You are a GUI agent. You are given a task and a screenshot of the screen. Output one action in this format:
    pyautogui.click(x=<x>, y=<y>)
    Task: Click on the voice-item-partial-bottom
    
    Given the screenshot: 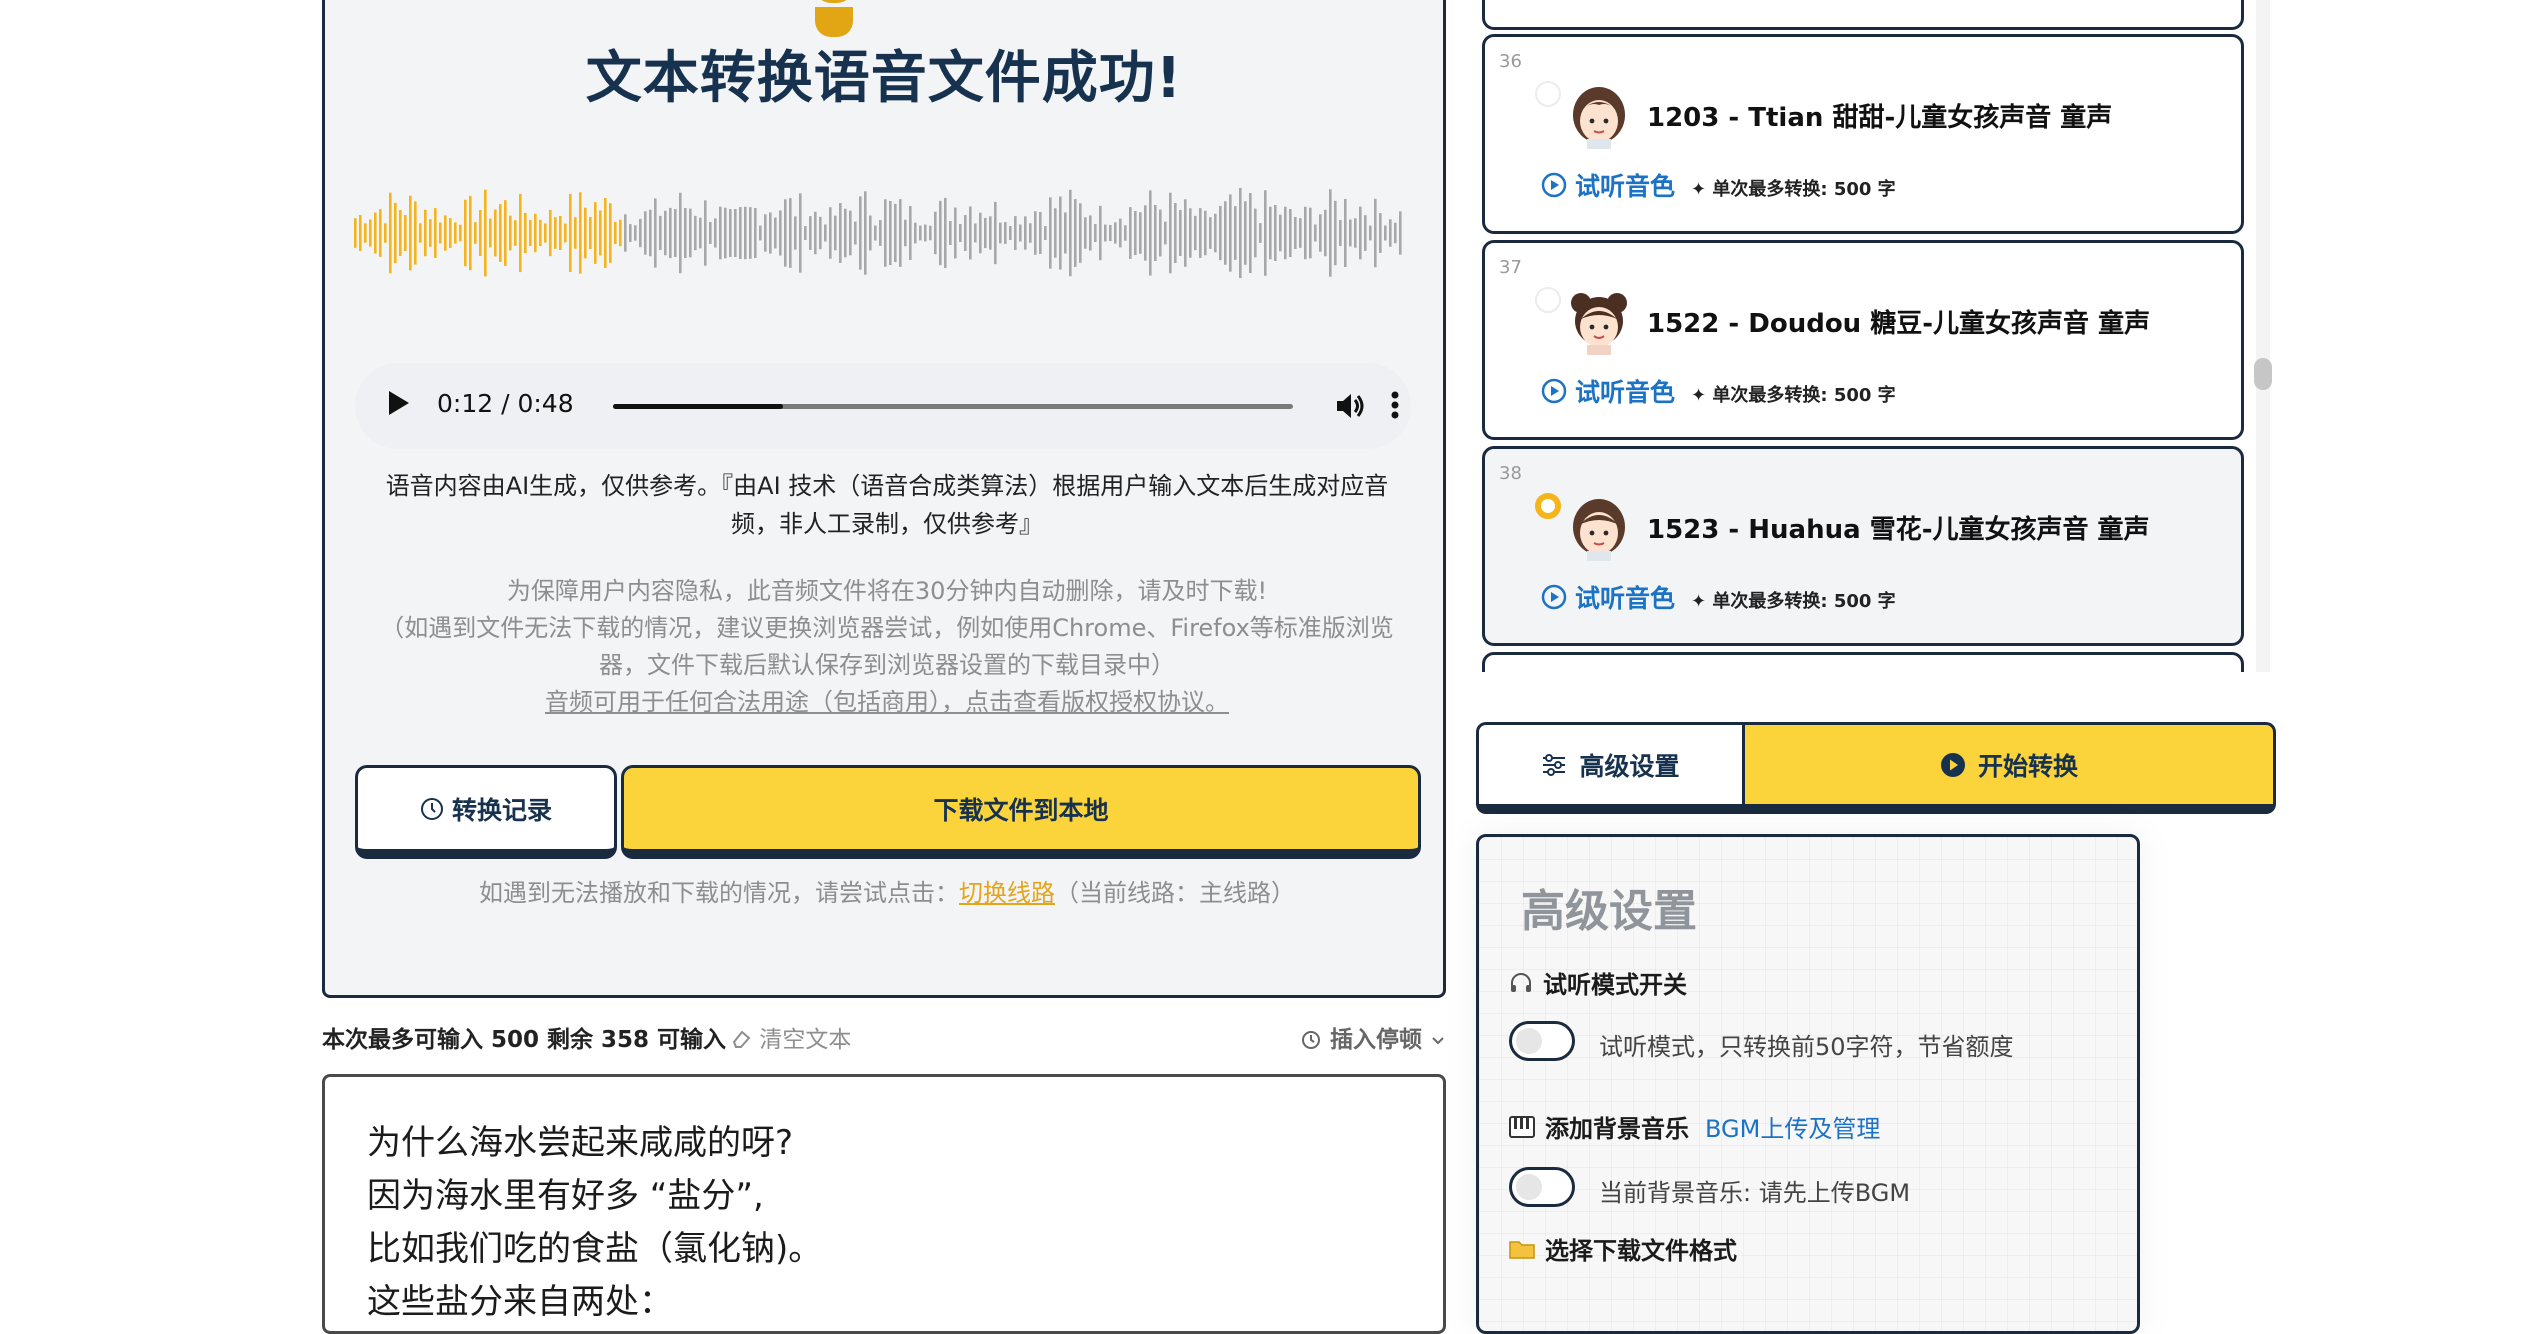 What is the action you would take?
    pyautogui.click(x=1863, y=662)
    